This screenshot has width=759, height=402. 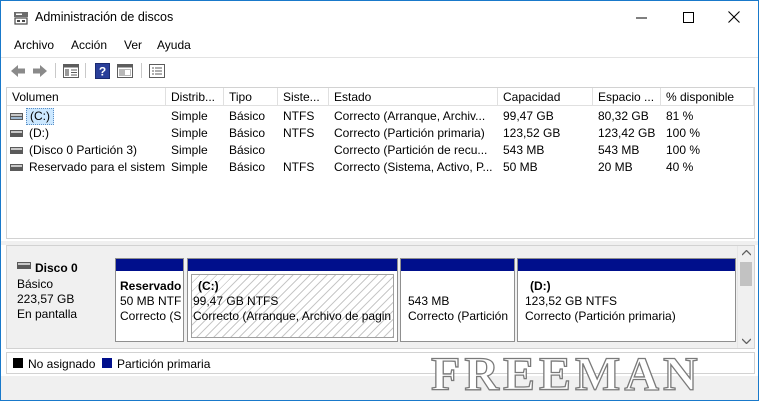 I want to click on console-tree-icon, so click(x=71, y=70).